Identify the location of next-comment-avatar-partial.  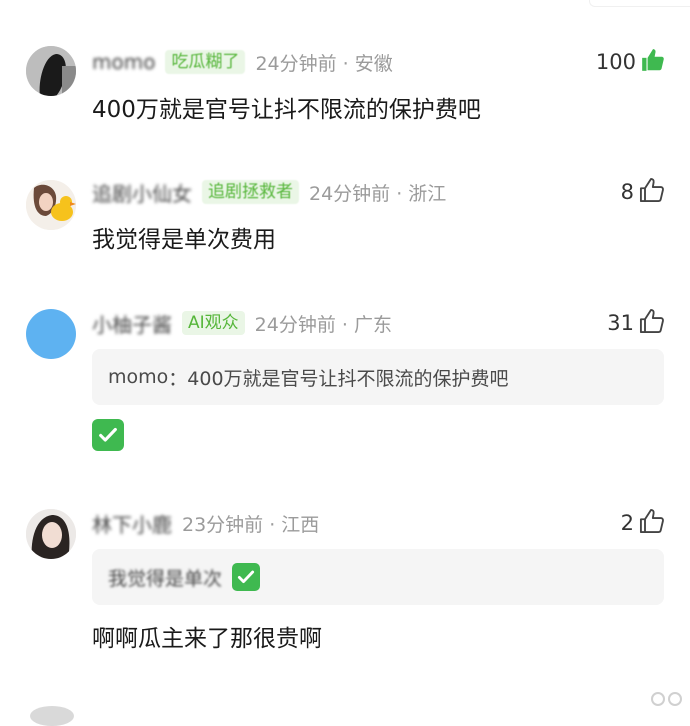
(52, 716).